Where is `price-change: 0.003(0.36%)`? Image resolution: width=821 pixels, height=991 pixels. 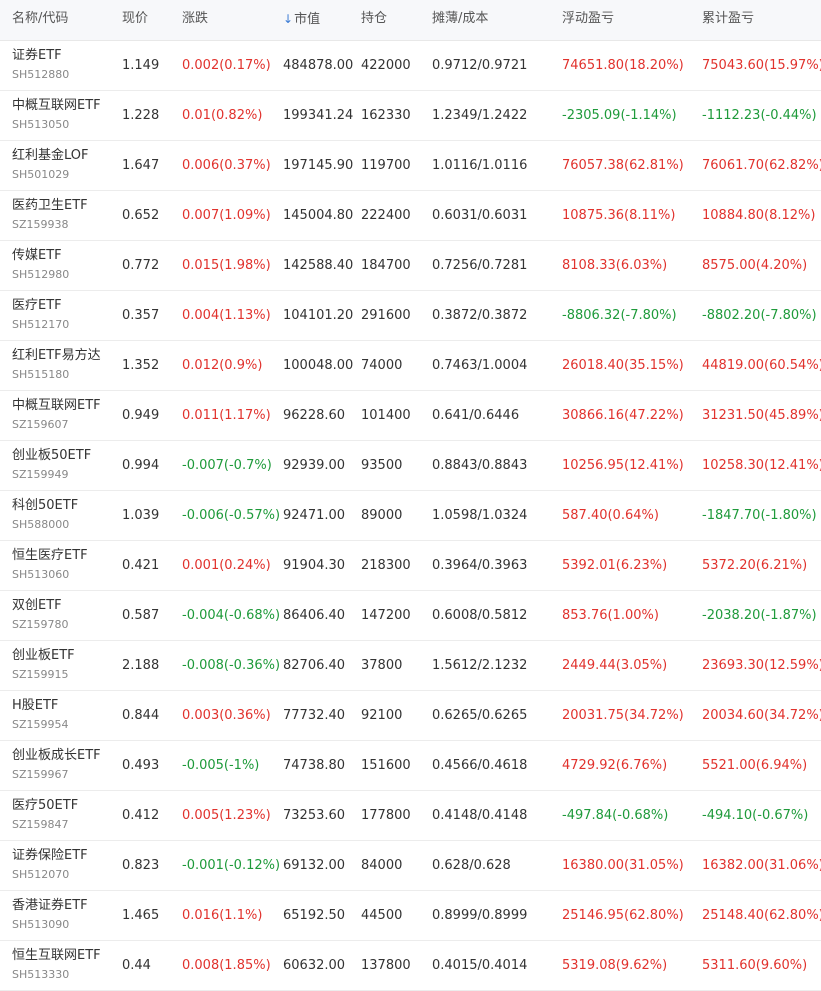
price-change: 0.003(0.36%) is located at coordinates (226, 715).